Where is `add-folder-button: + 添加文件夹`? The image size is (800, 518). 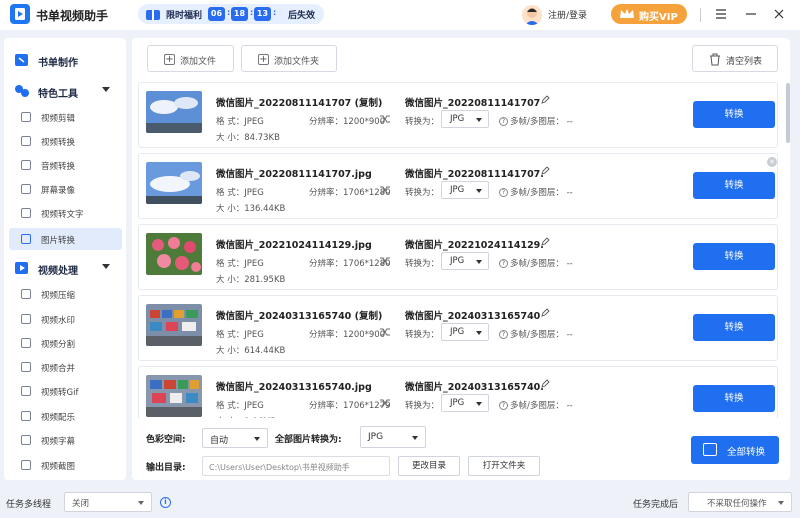 add-folder-button: + 添加文件夹 is located at coordinates (289, 58).